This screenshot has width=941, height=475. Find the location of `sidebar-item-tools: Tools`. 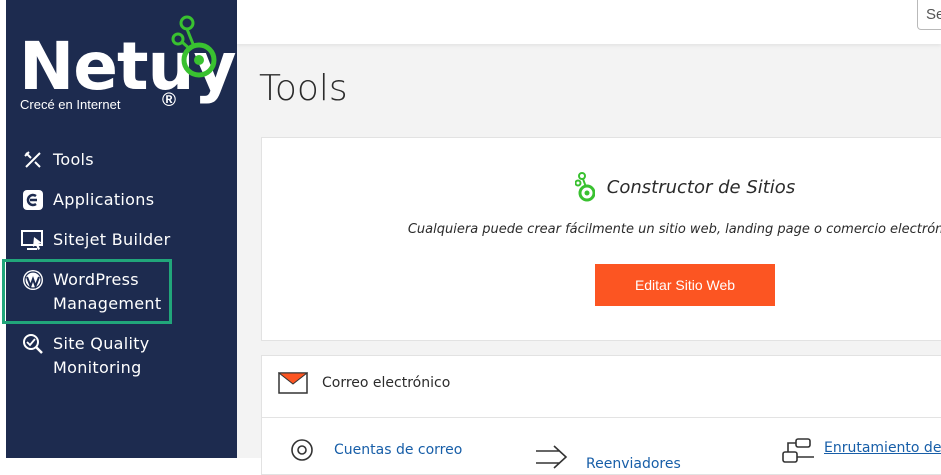

sidebar-item-tools: Tools is located at coordinates (57, 160).